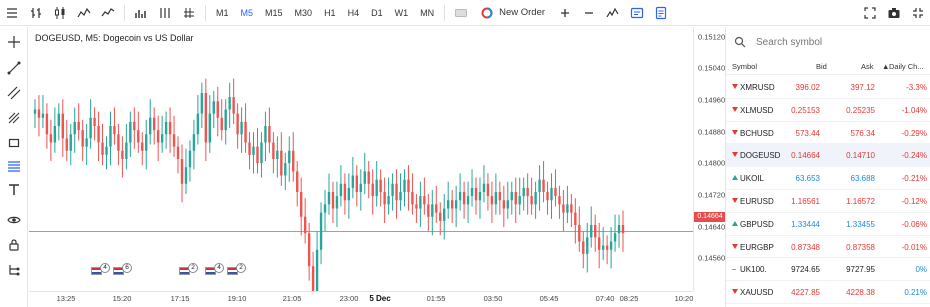  What do you see at coordinates (461, 13) in the screenshot?
I see `keyboard-icon` at bounding box center [461, 13].